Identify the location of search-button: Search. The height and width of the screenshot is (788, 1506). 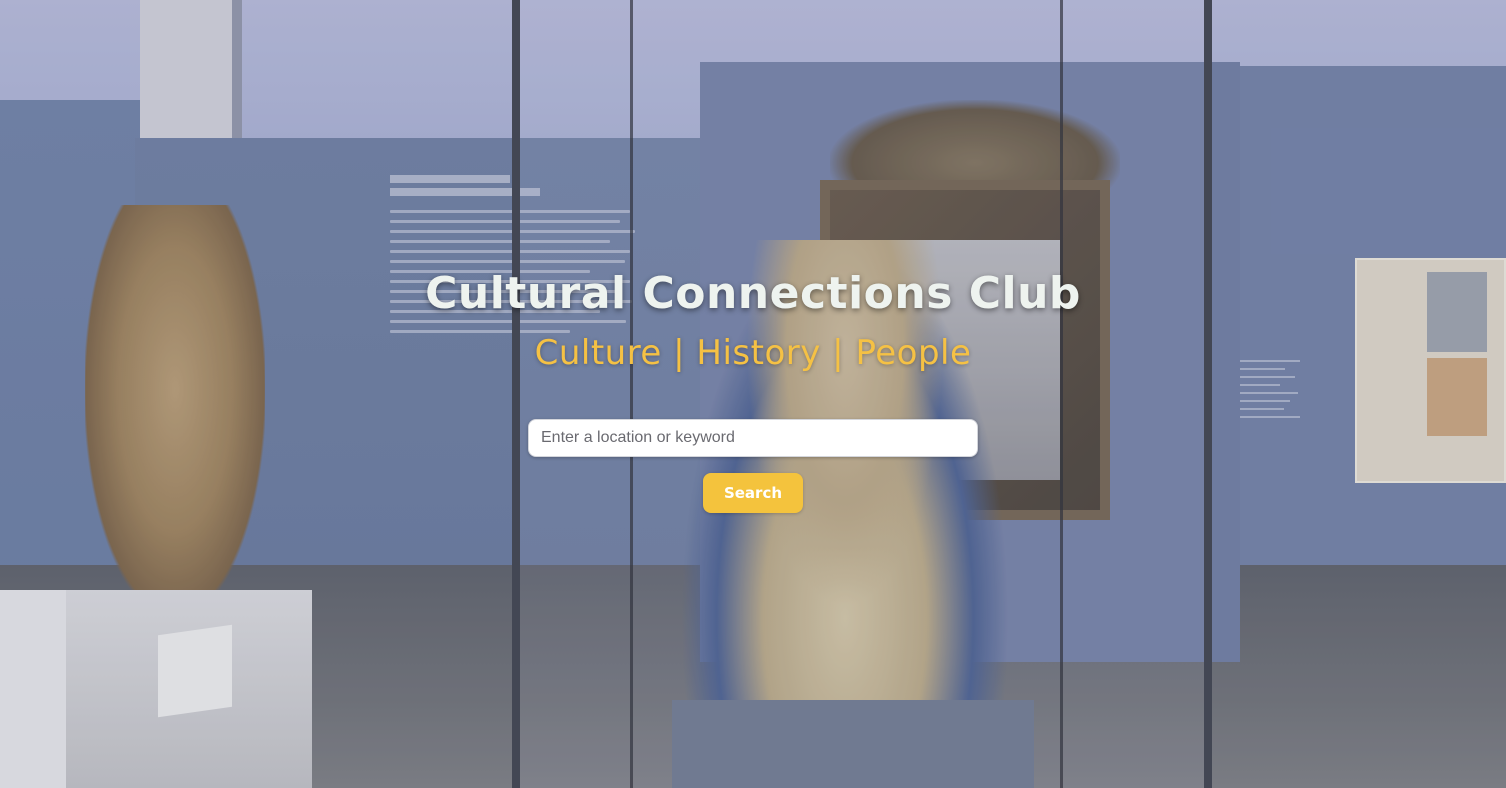
(753, 493).